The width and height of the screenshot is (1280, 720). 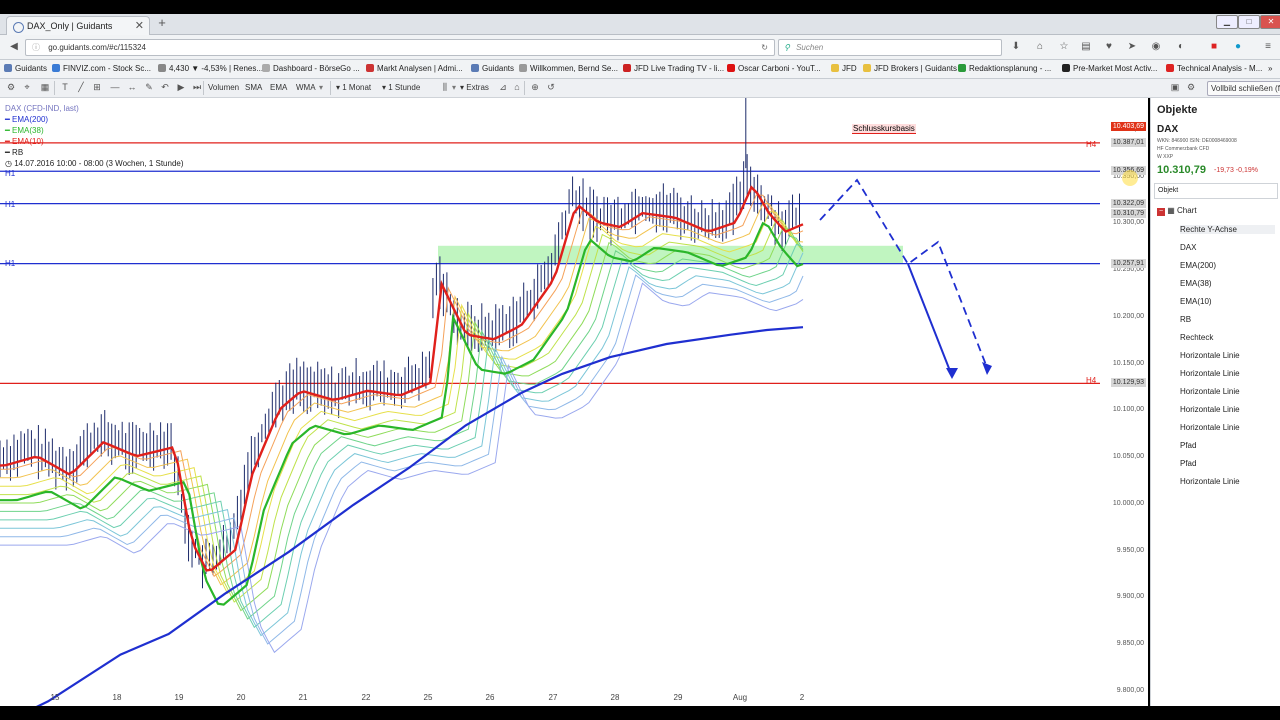 What do you see at coordinates (181, 87) in the screenshot?
I see `play-icon: ▶` at bounding box center [181, 87].